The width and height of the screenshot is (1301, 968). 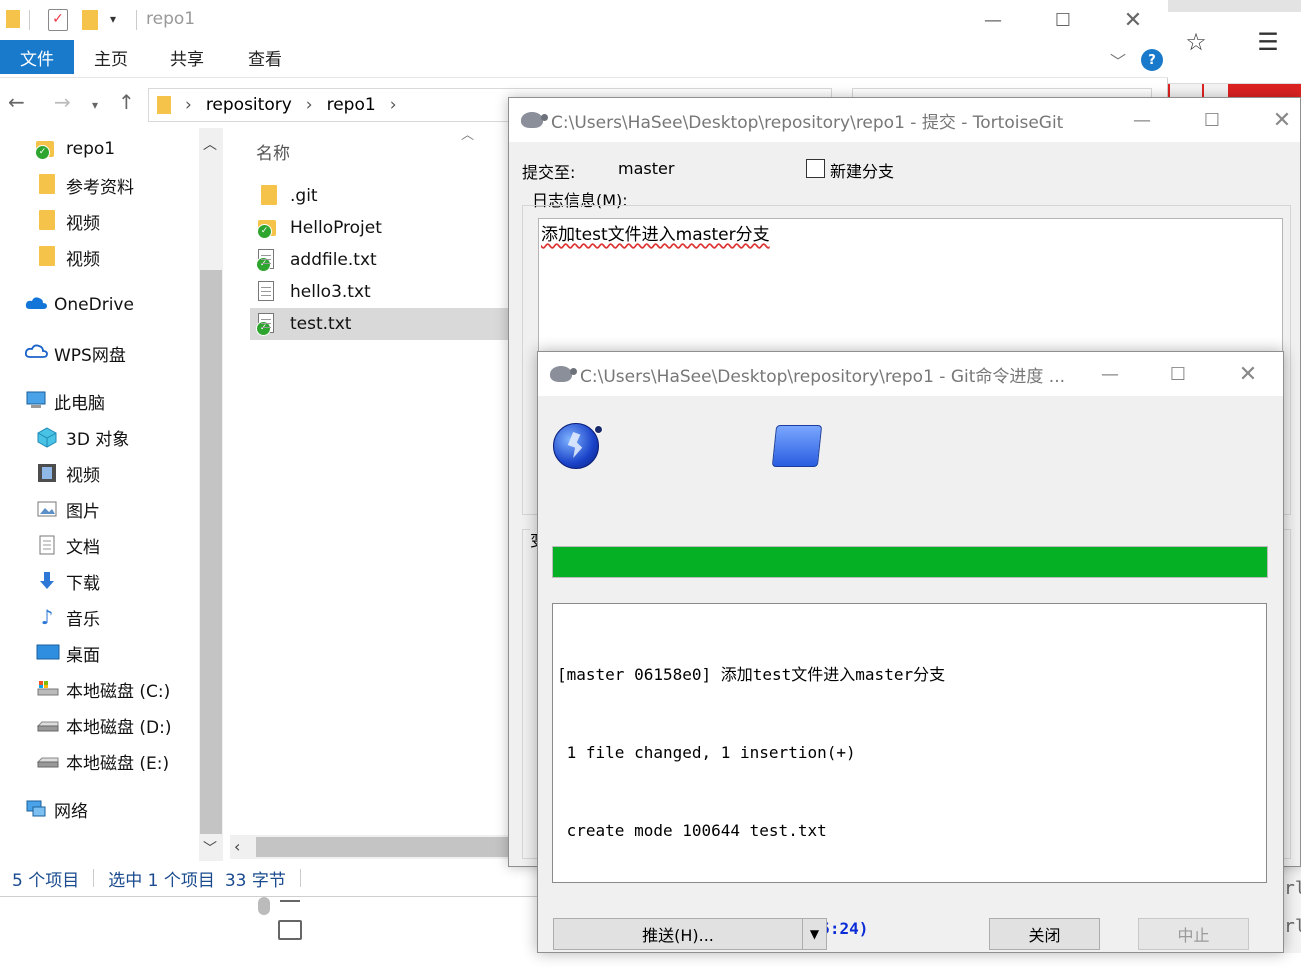 I want to click on nav-item-this-pc: 此电脑, so click(x=64, y=401).